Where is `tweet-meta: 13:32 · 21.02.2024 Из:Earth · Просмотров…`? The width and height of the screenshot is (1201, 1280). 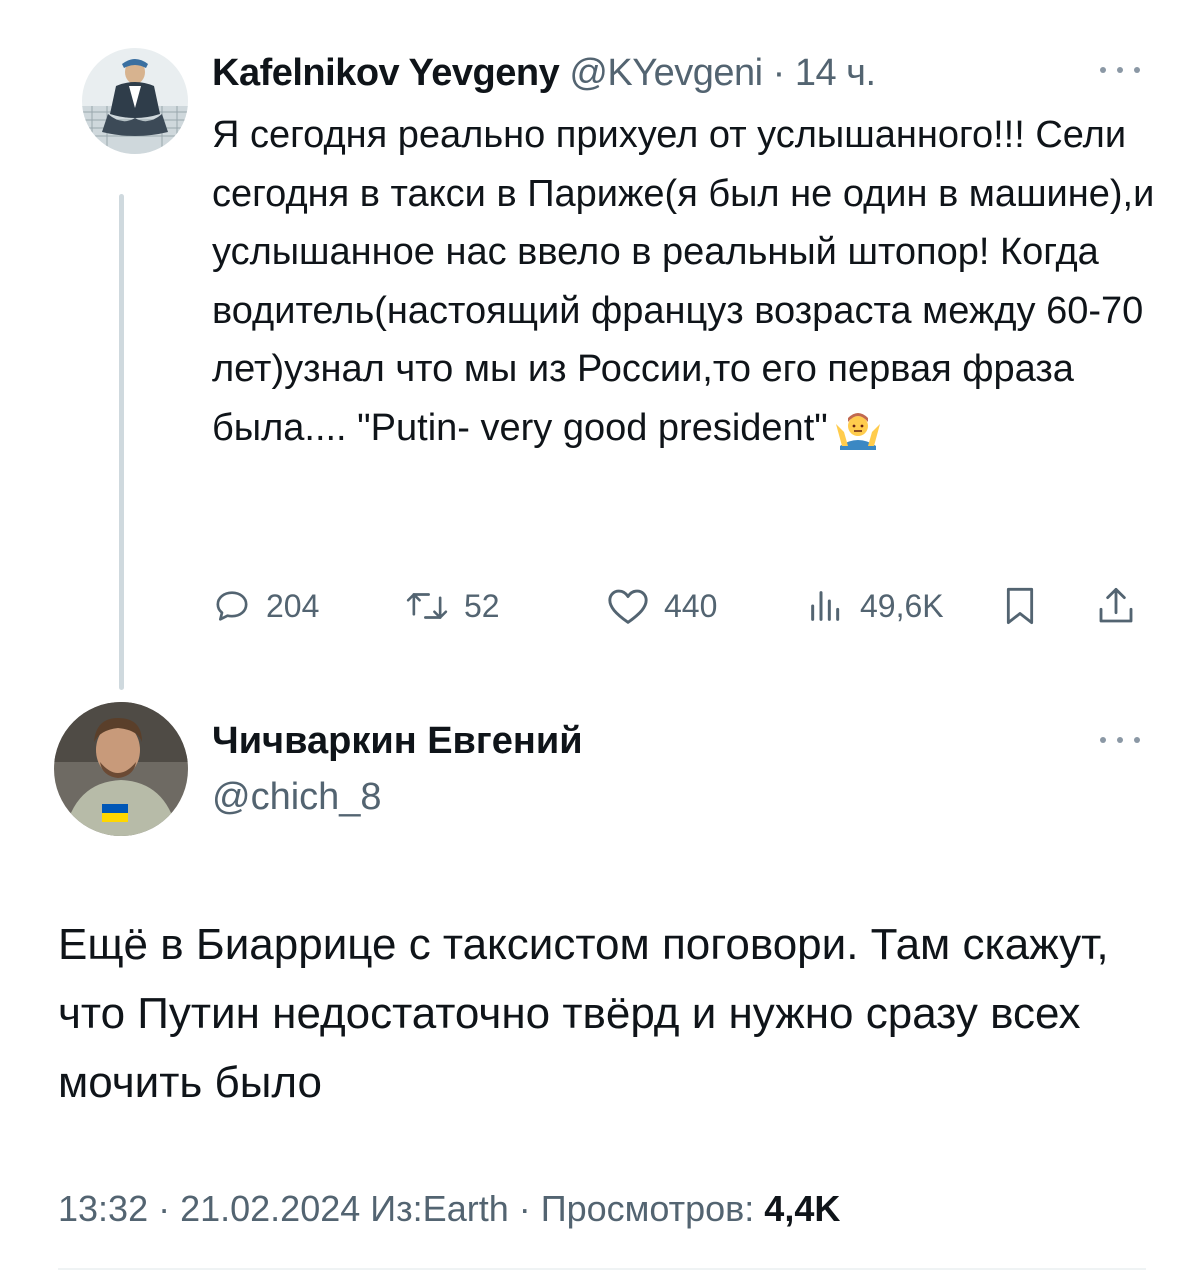
tweet-meta: 13:32 · 21.02.2024 Из:Earth · Просмотров… is located at coordinates (449, 1209).